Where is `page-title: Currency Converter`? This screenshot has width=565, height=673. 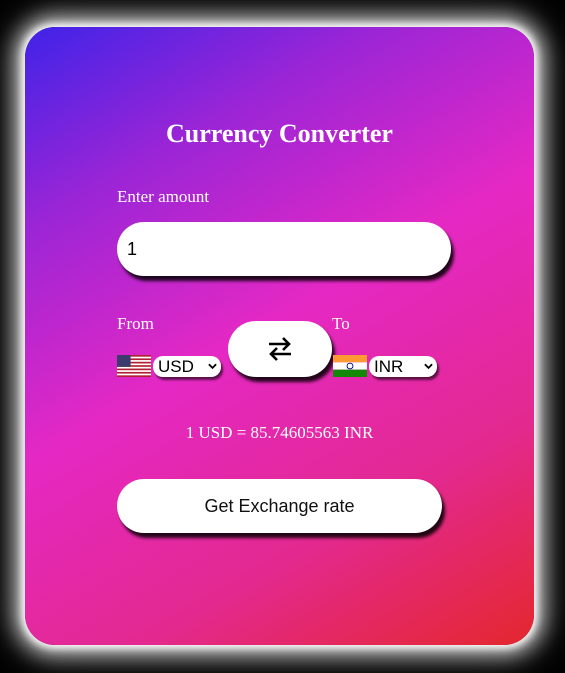
page-title: Currency Converter is located at coordinates (279, 133).